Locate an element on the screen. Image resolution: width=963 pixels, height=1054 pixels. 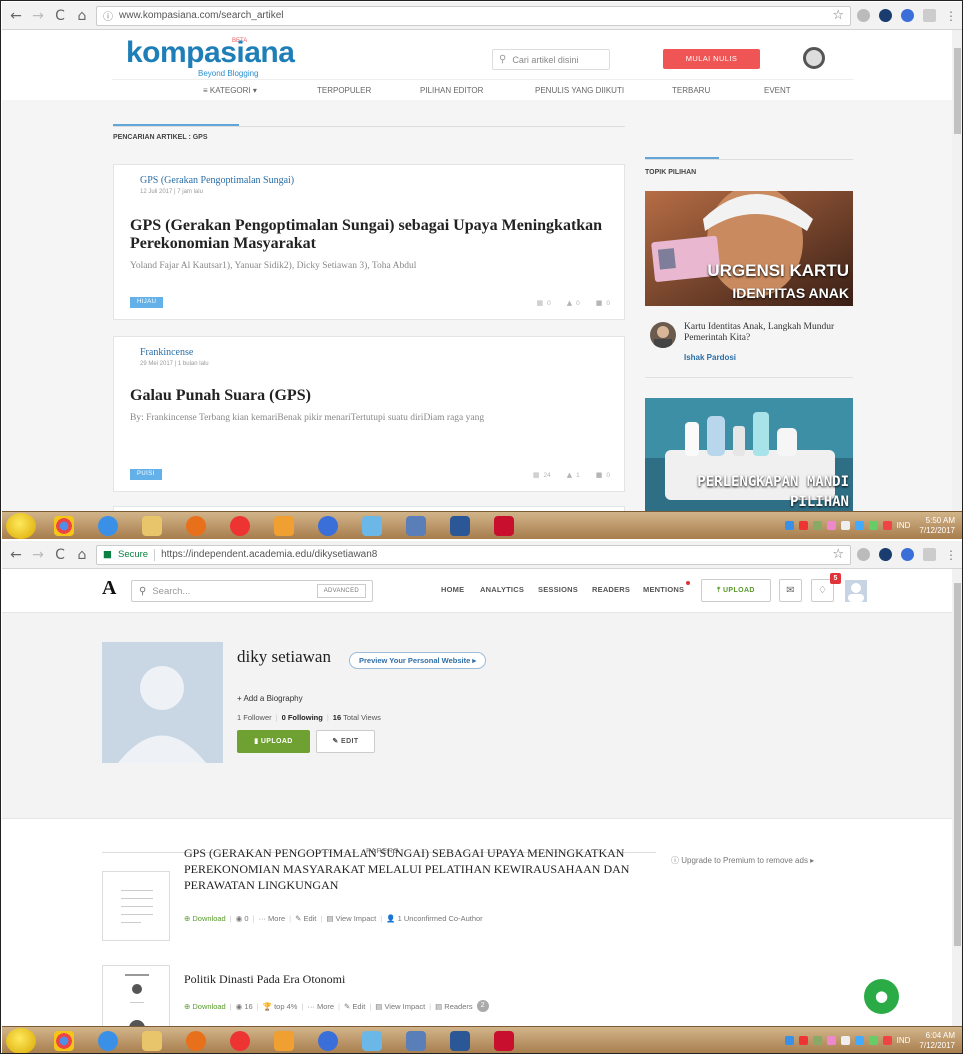
following-count: 0 Following is located at coordinates (302, 717).